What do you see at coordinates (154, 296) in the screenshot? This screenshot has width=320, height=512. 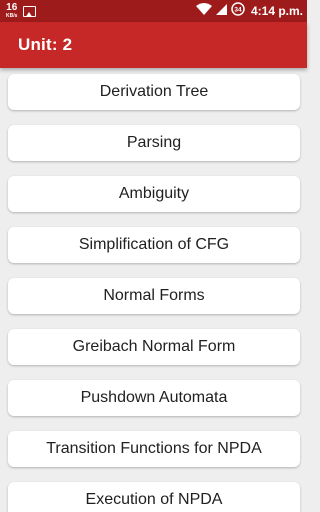 I see `topic-item-normal-forms: Normal Forms` at bounding box center [154, 296].